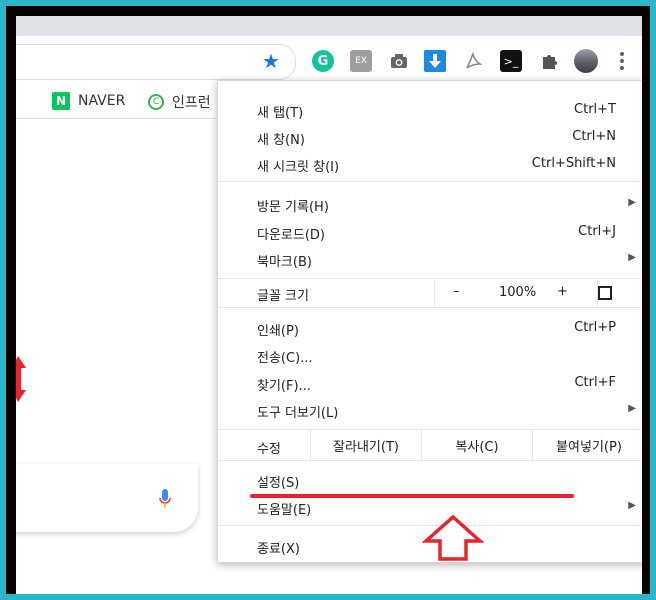 The height and width of the screenshot is (600, 656). What do you see at coordinates (430, 480) in the screenshot?
I see `menu-item-settings: 설정(S)` at bounding box center [430, 480].